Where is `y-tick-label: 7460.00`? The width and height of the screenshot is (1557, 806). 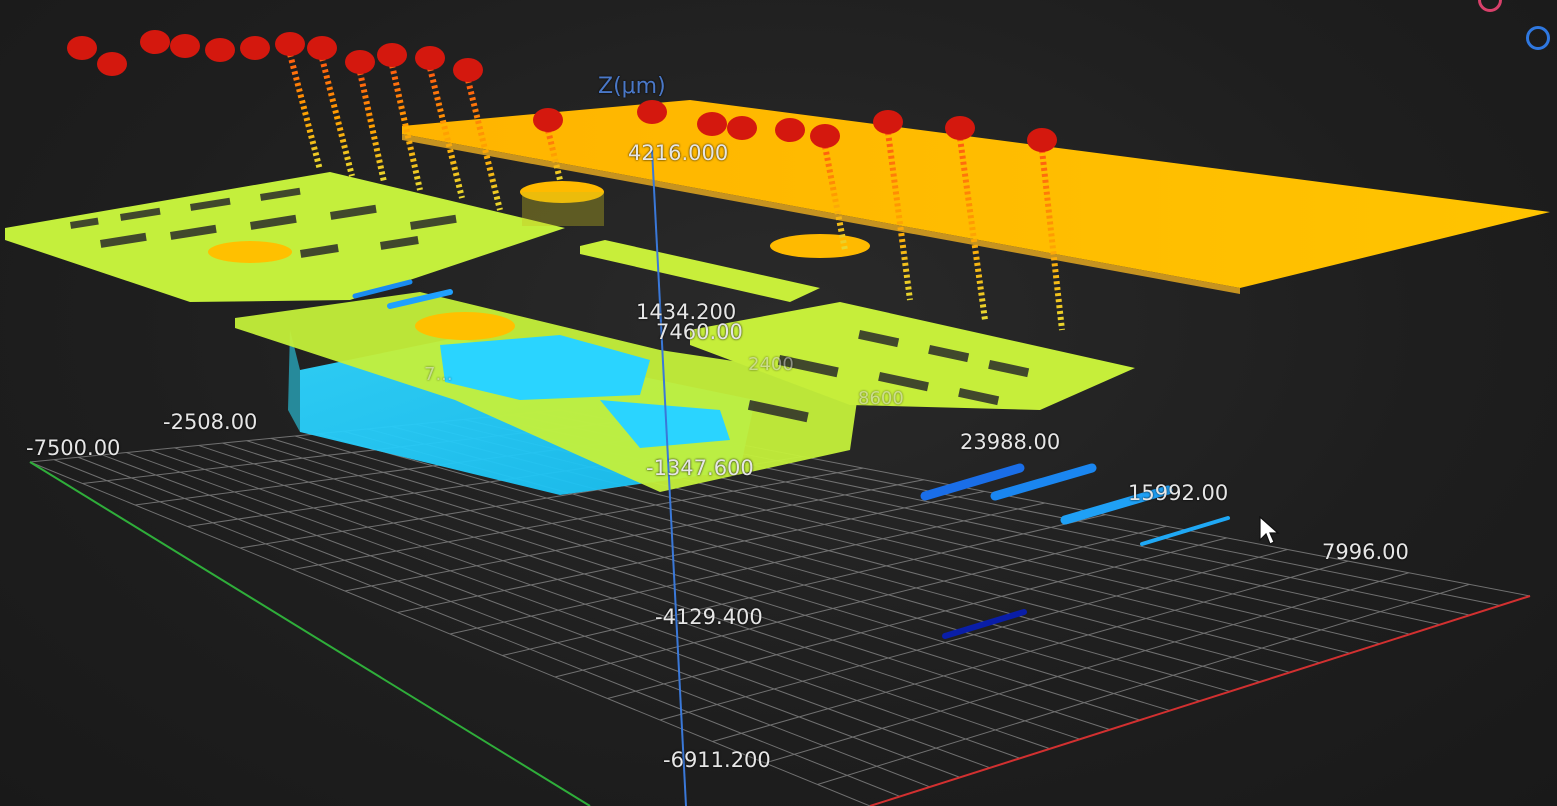
y-tick-label: 7460.00 is located at coordinates (699, 332).